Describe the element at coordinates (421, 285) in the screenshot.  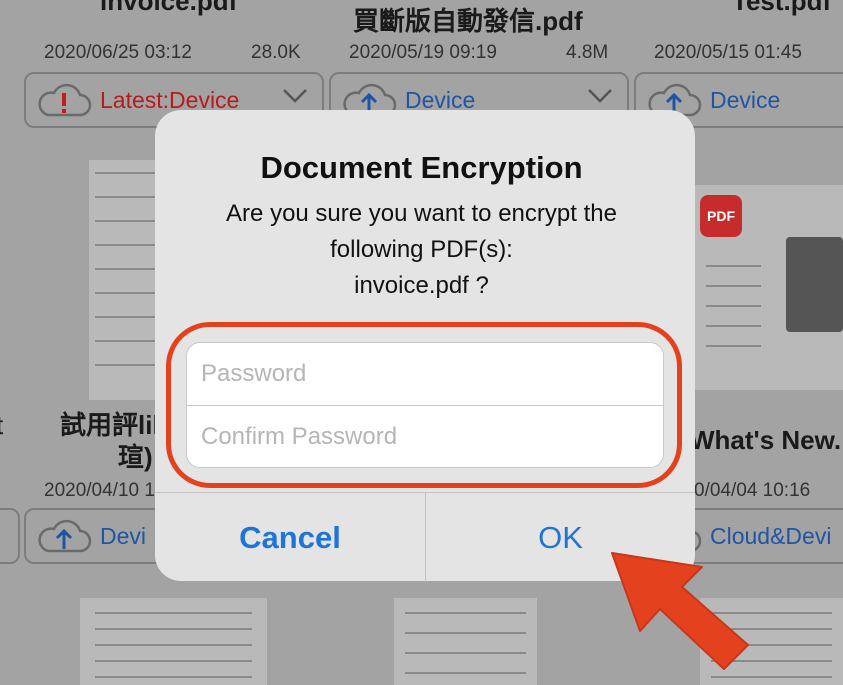
I see `dialog-message-line-3: invoice.pdf ?` at that location.